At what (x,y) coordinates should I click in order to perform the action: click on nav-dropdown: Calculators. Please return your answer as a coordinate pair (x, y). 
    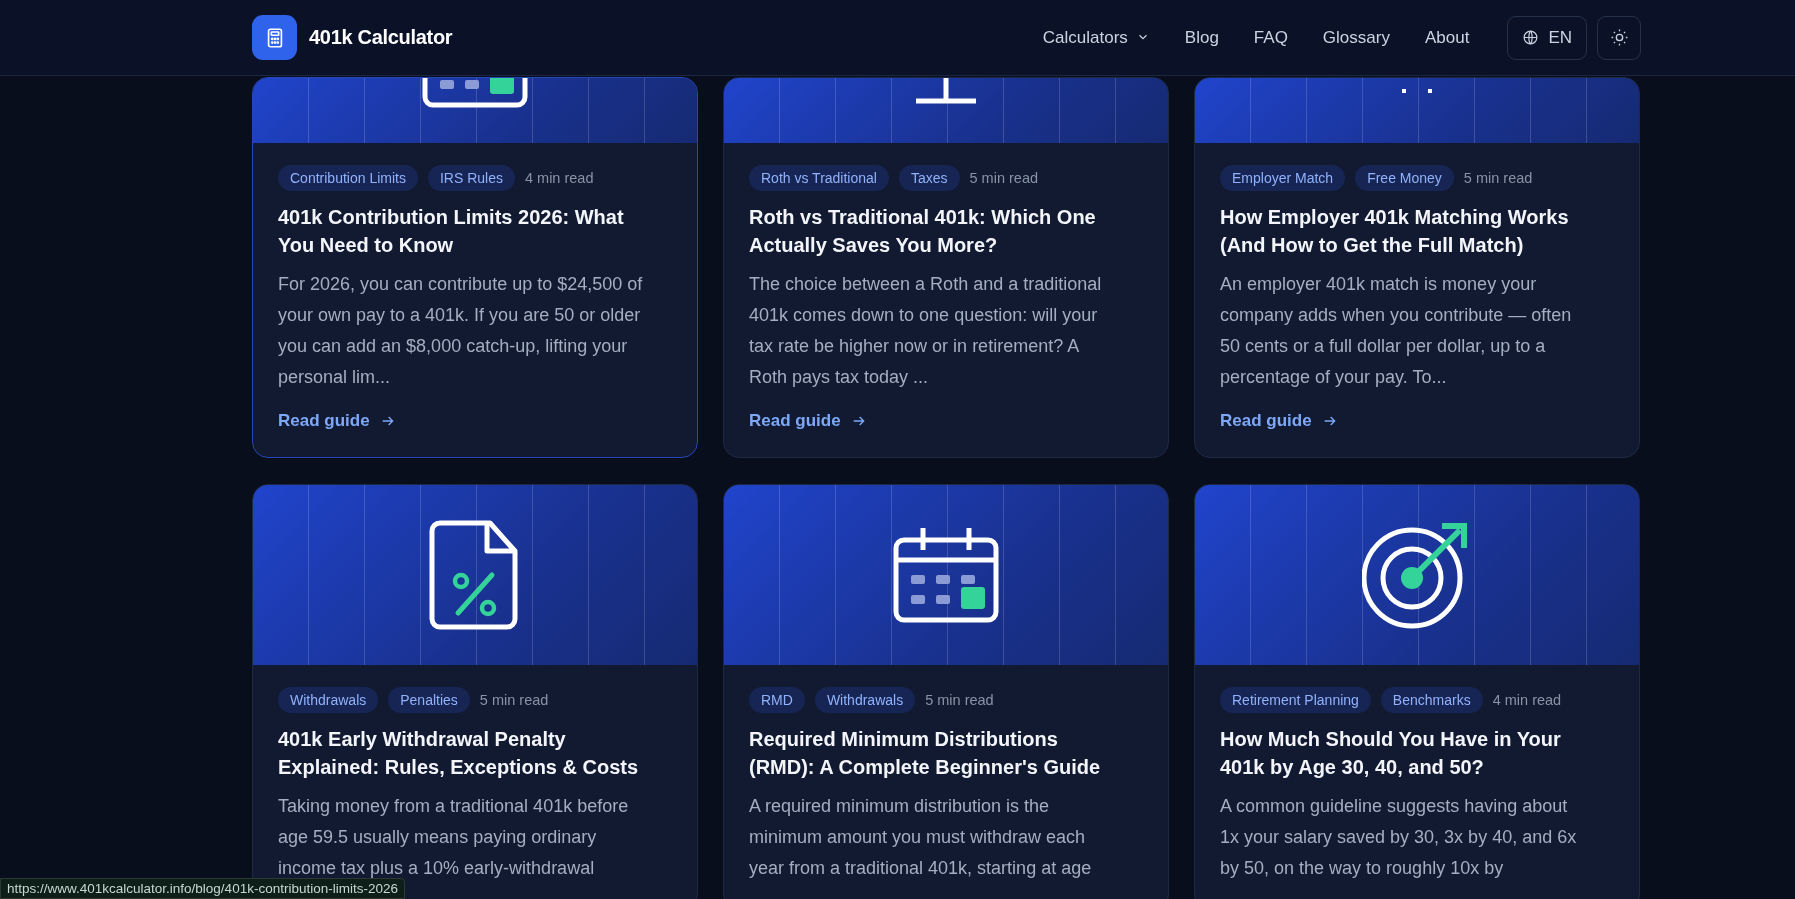
    Looking at the image, I should click on (1096, 37).